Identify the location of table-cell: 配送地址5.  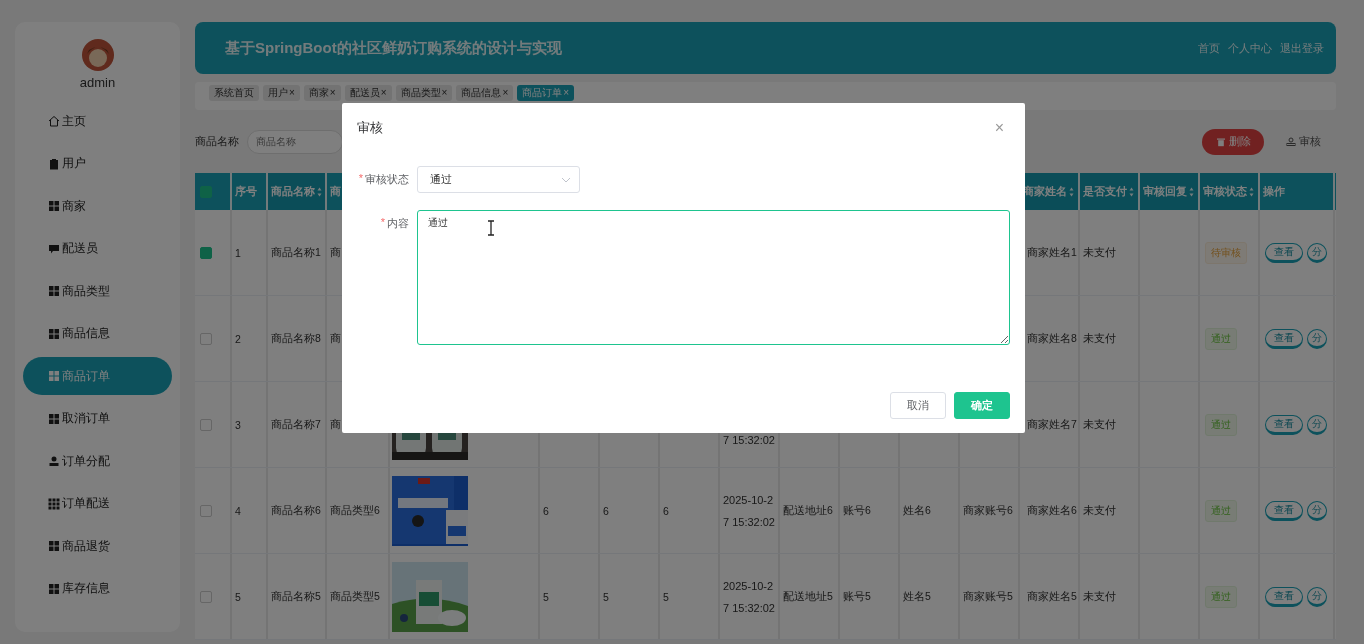
(808, 596).